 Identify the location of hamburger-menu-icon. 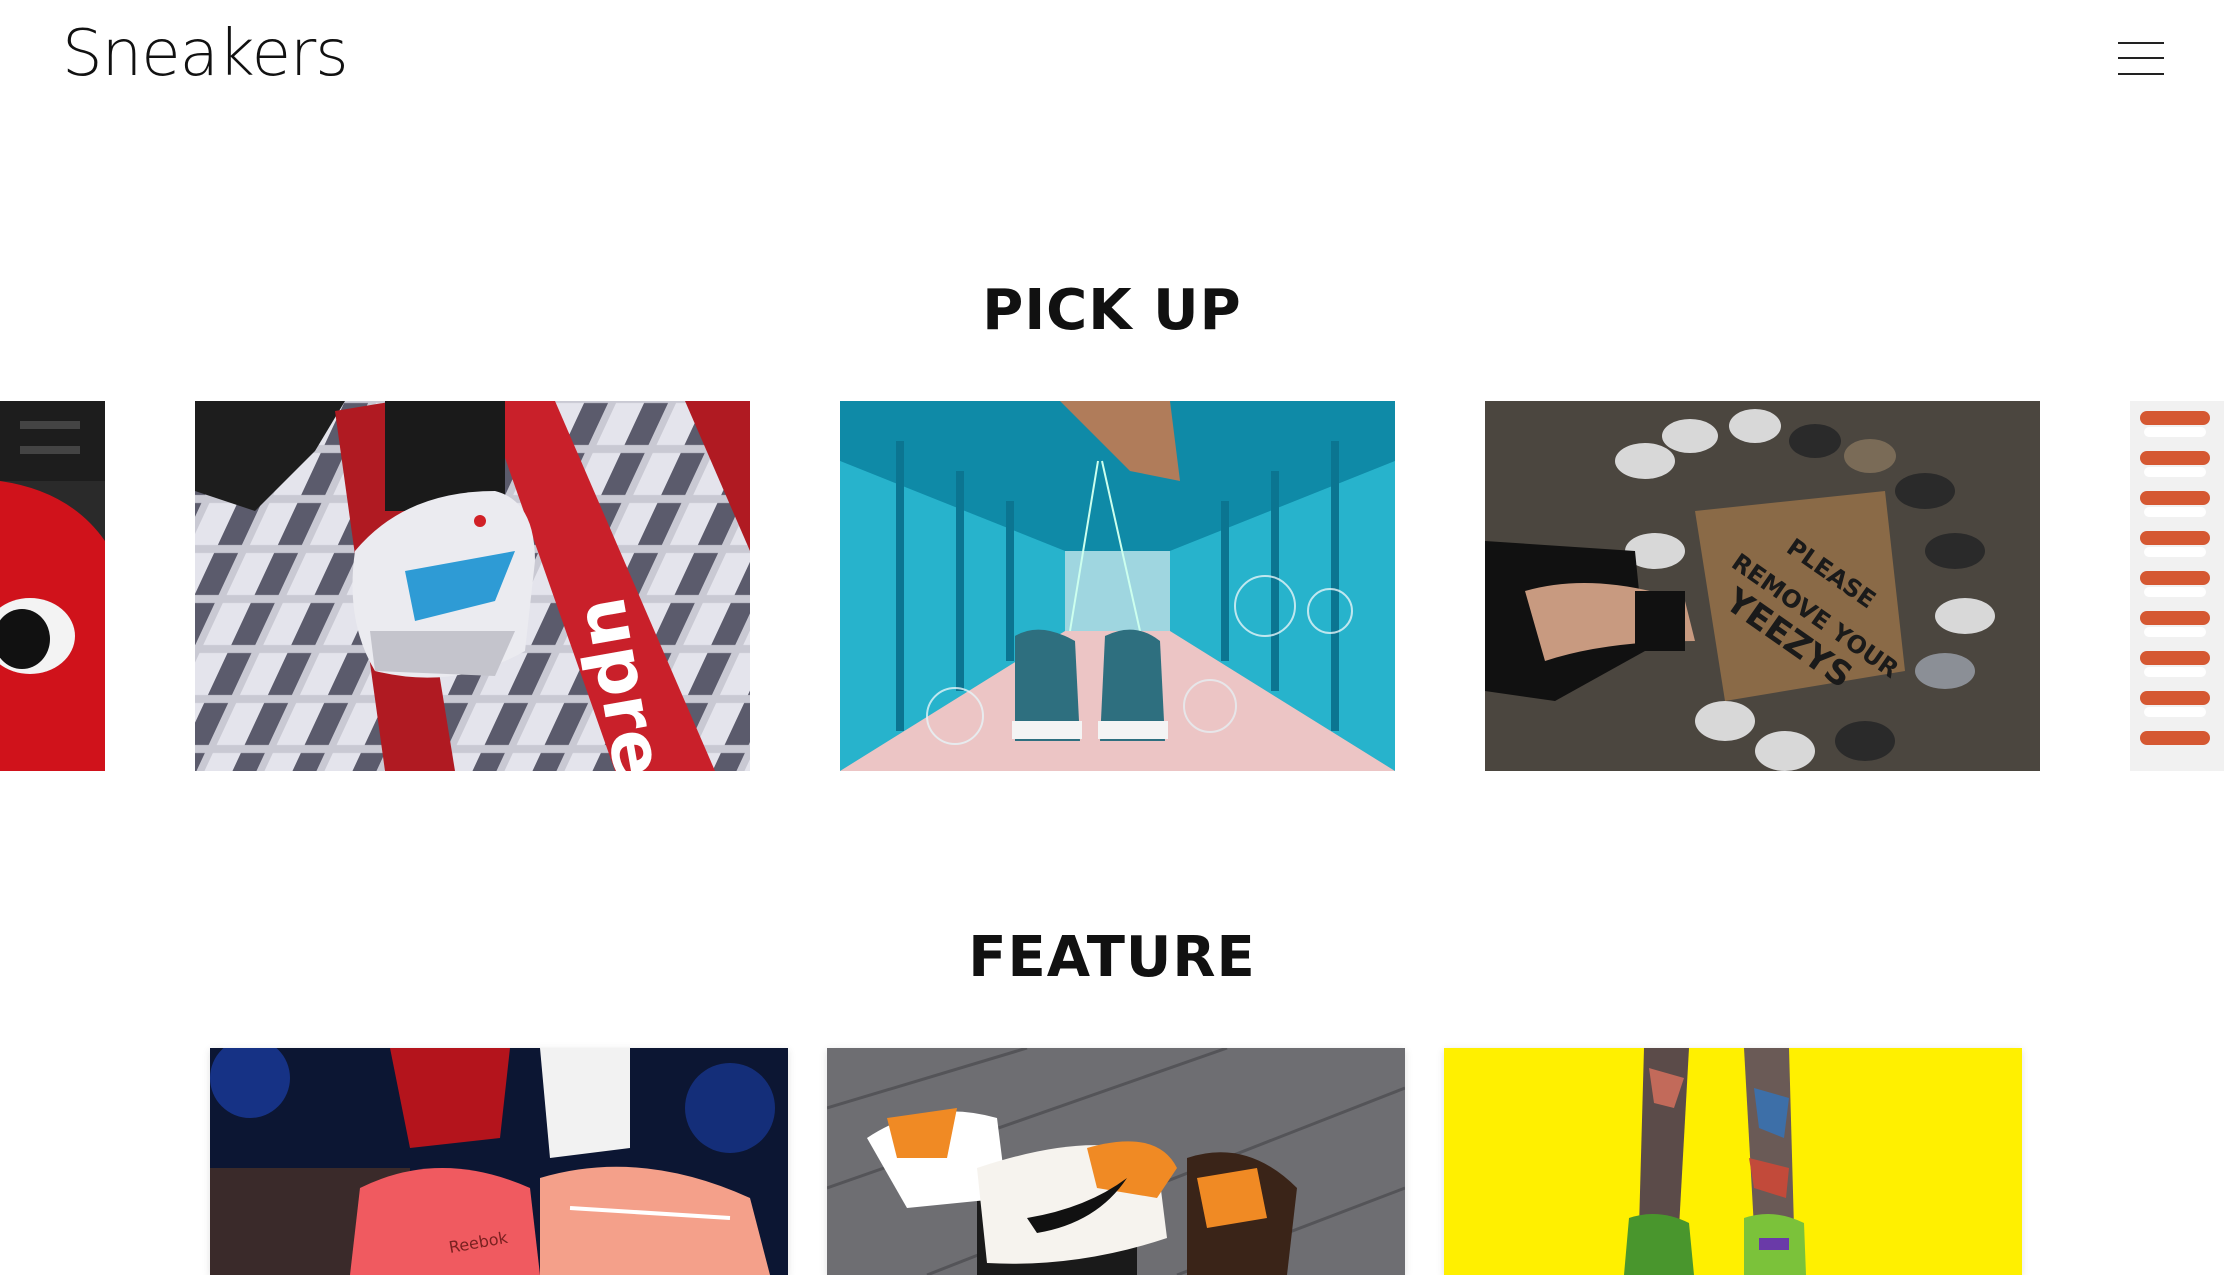
(2141, 60).